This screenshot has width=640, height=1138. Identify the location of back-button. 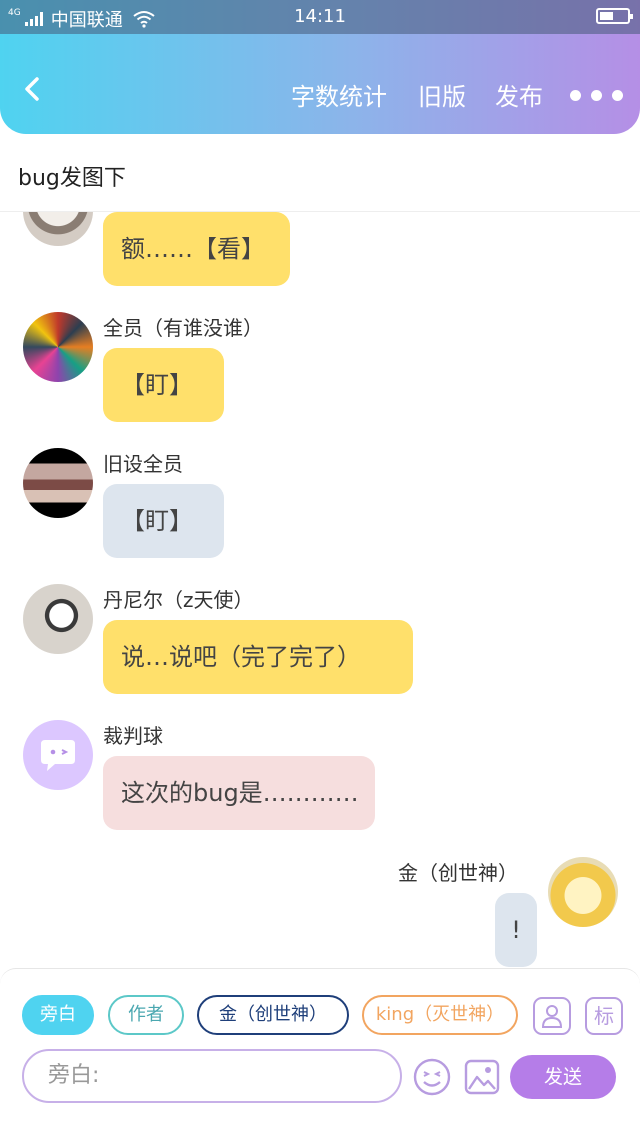
(33, 89).